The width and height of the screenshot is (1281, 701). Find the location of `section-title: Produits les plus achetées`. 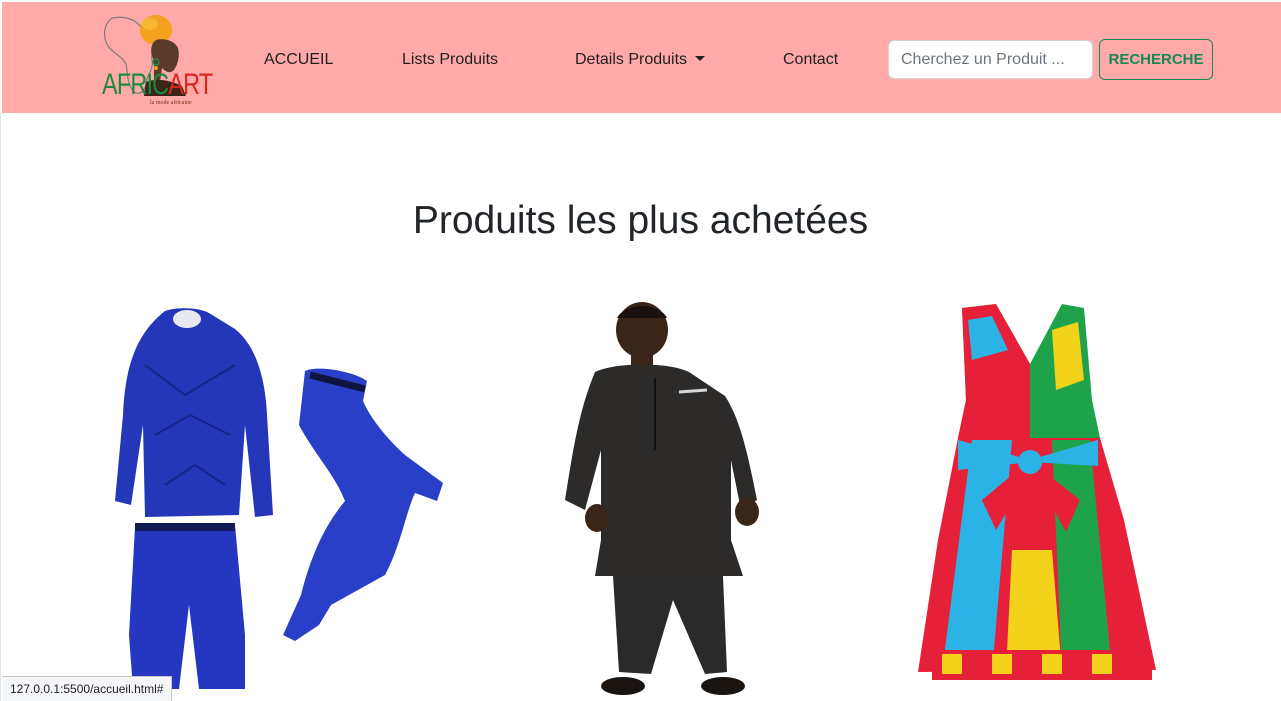

section-title: Produits les plus achetées is located at coordinates (640, 220).